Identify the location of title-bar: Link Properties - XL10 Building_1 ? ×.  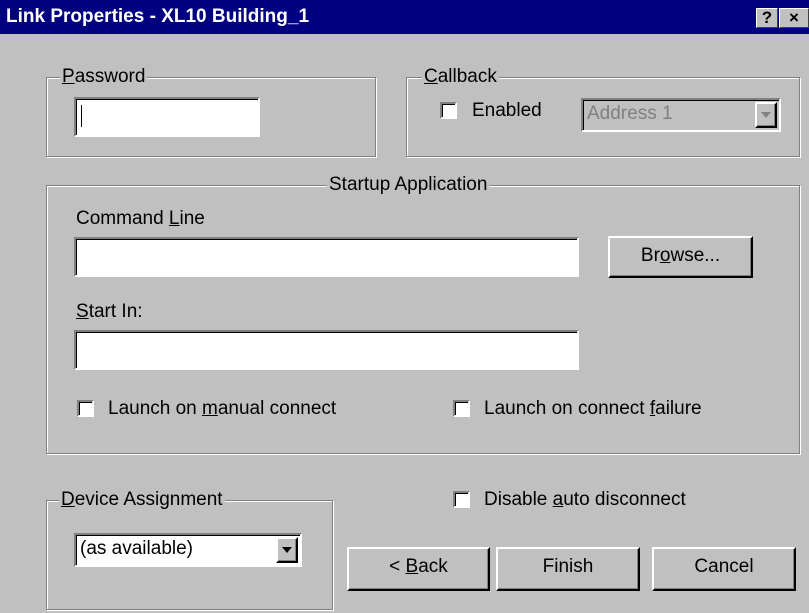
(404, 17).